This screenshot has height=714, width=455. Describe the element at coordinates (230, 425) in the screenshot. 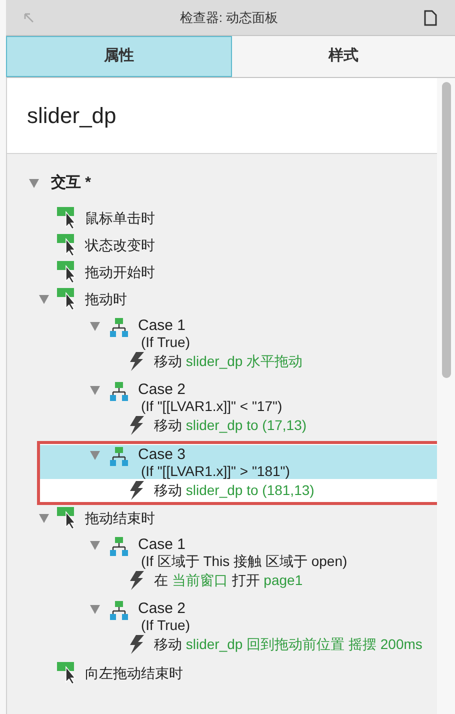

I see `action-text: 移动 slider_dp to (17,13)` at that location.